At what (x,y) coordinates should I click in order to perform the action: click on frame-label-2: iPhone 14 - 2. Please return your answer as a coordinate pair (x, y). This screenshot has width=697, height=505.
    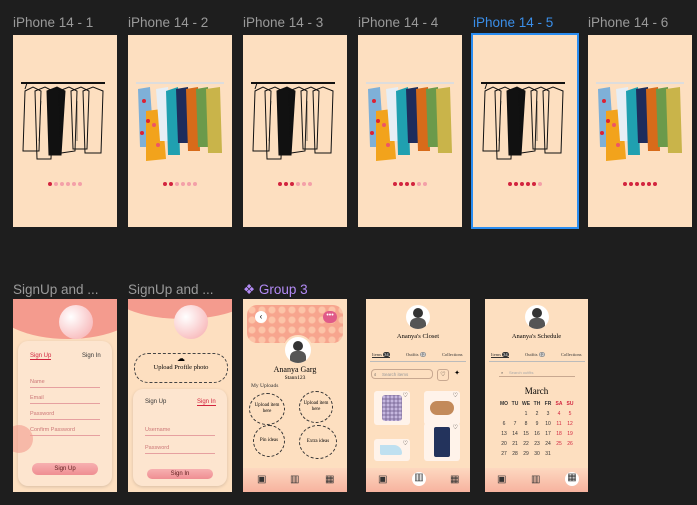
    Looking at the image, I should click on (168, 22).